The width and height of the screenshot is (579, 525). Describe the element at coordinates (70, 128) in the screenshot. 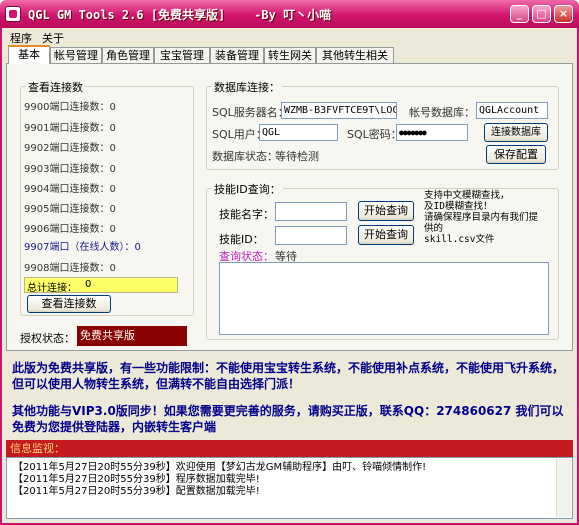

I see `port-9901: 9901端口连接数：0` at that location.